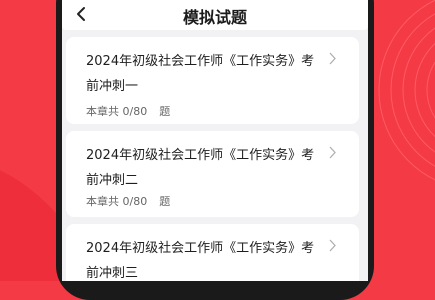  I want to click on app-header: 模拟试题, so click(215, 15).